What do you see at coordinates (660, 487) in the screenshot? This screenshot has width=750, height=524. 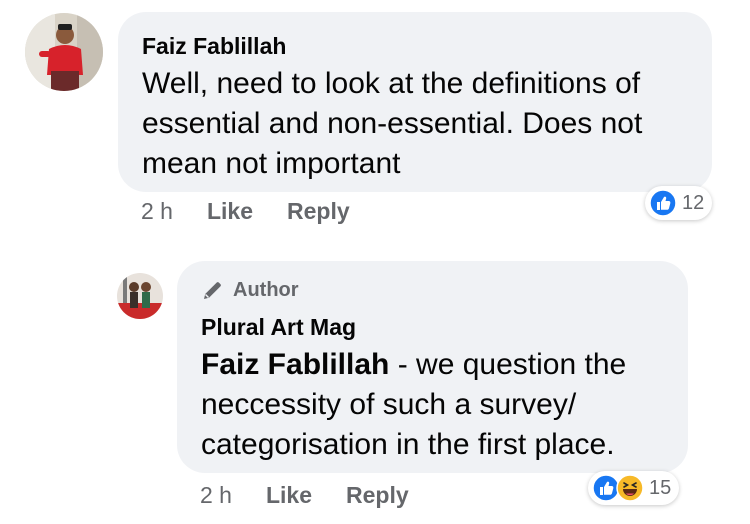 I see `reaction-count: 15` at bounding box center [660, 487].